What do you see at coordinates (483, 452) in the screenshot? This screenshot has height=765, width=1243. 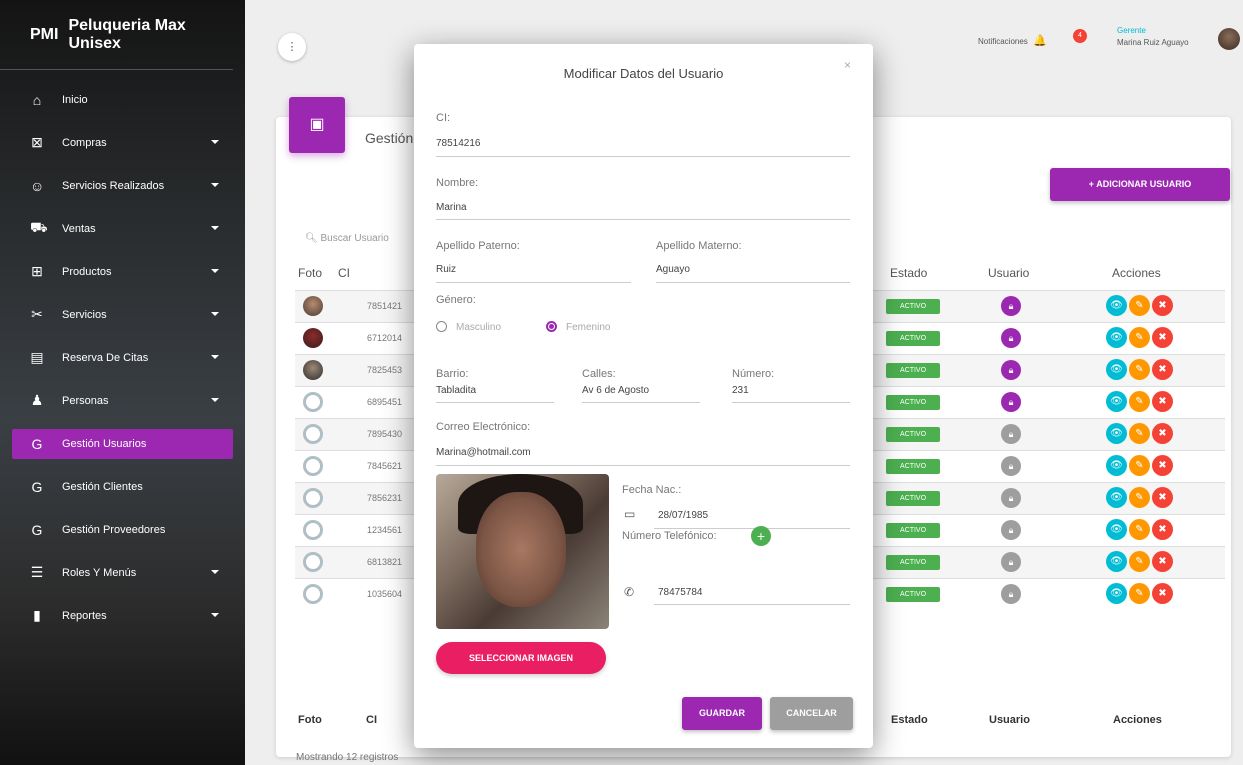 I see `correo-field: Marina@hotmail.com` at bounding box center [483, 452].